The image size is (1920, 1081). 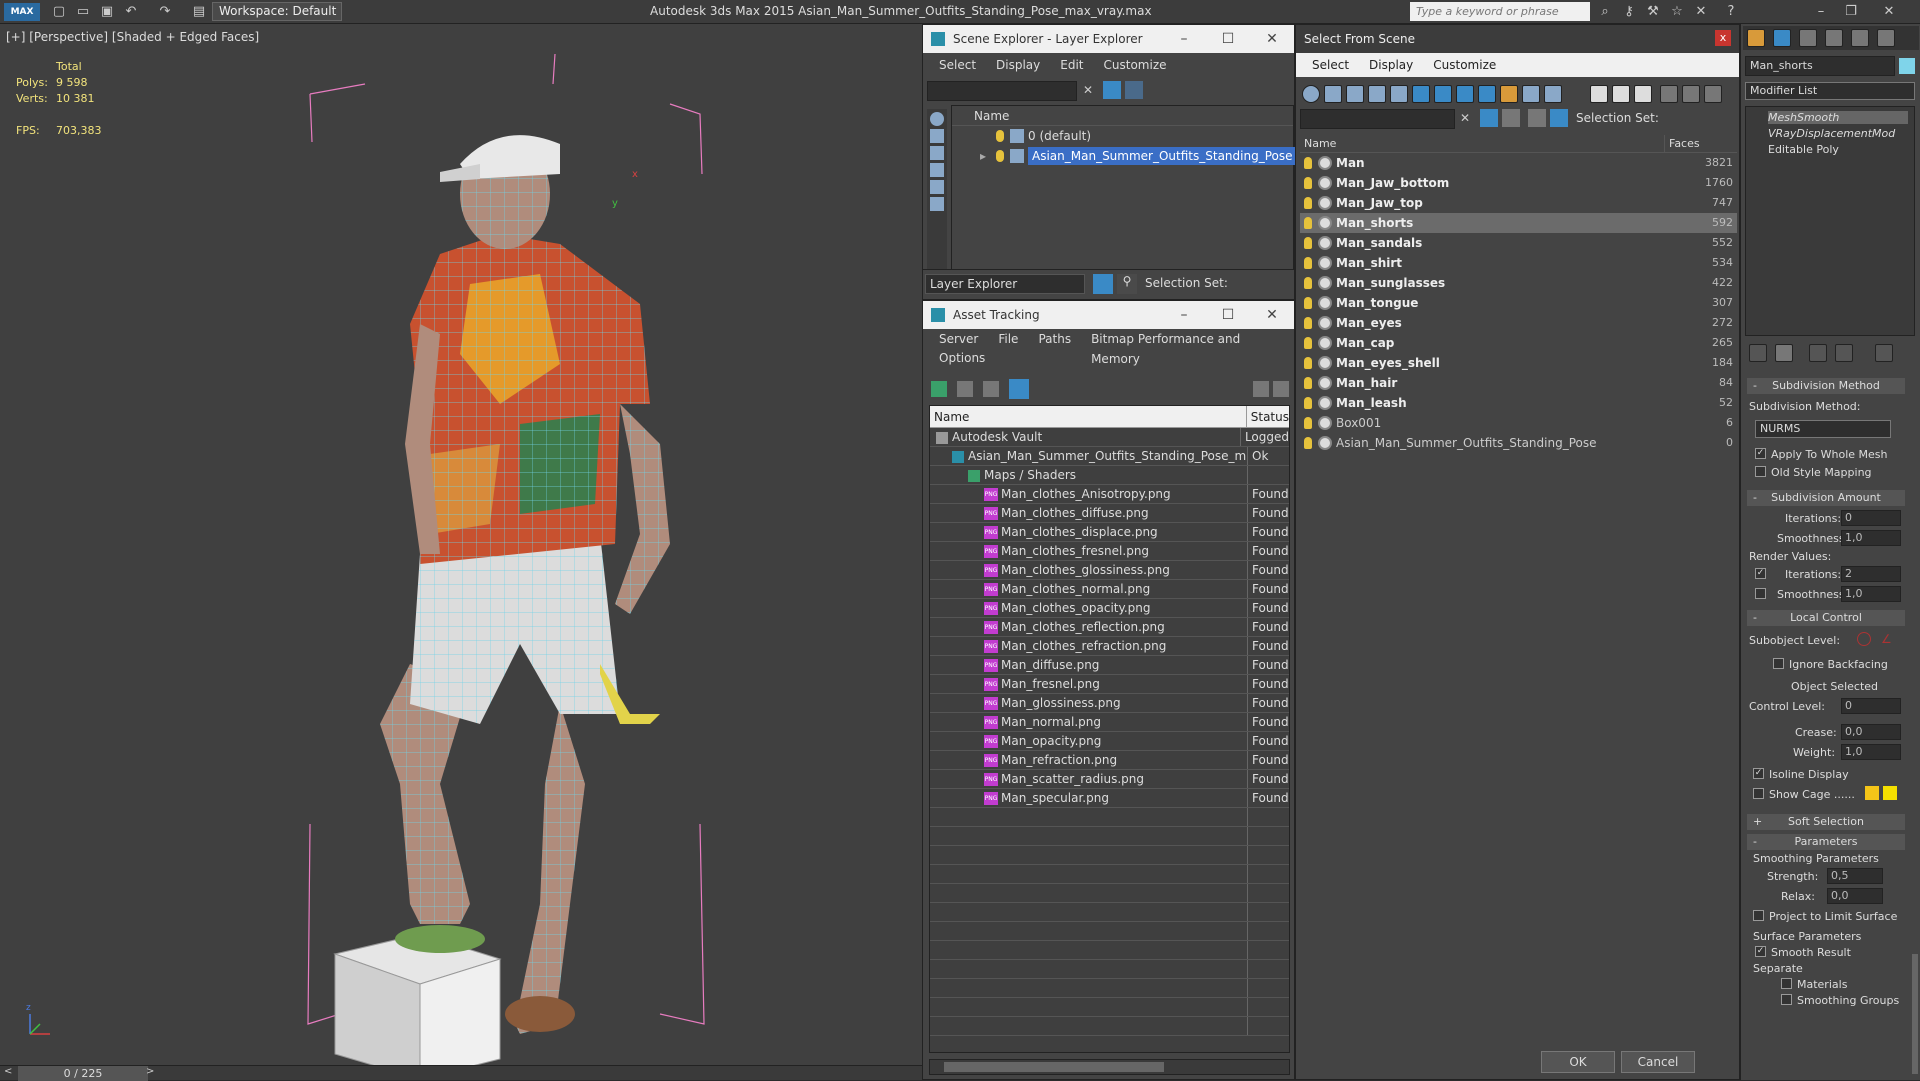 What do you see at coordinates (1421, 94) in the screenshot?
I see `display-spacewarps-icon` at bounding box center [1421, 94].